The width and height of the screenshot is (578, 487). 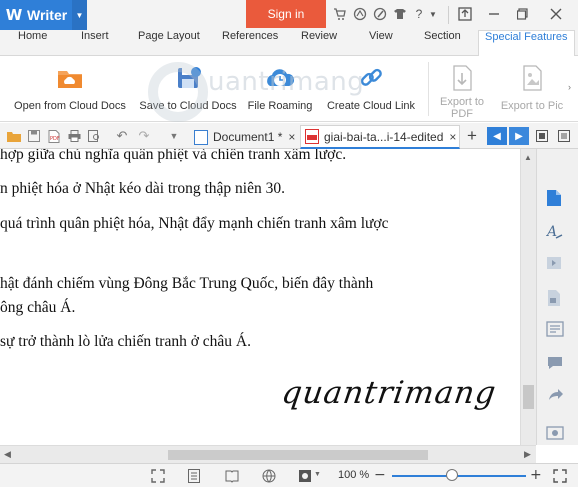 I want to click on side-panel: A, so click(x=557, y=297).